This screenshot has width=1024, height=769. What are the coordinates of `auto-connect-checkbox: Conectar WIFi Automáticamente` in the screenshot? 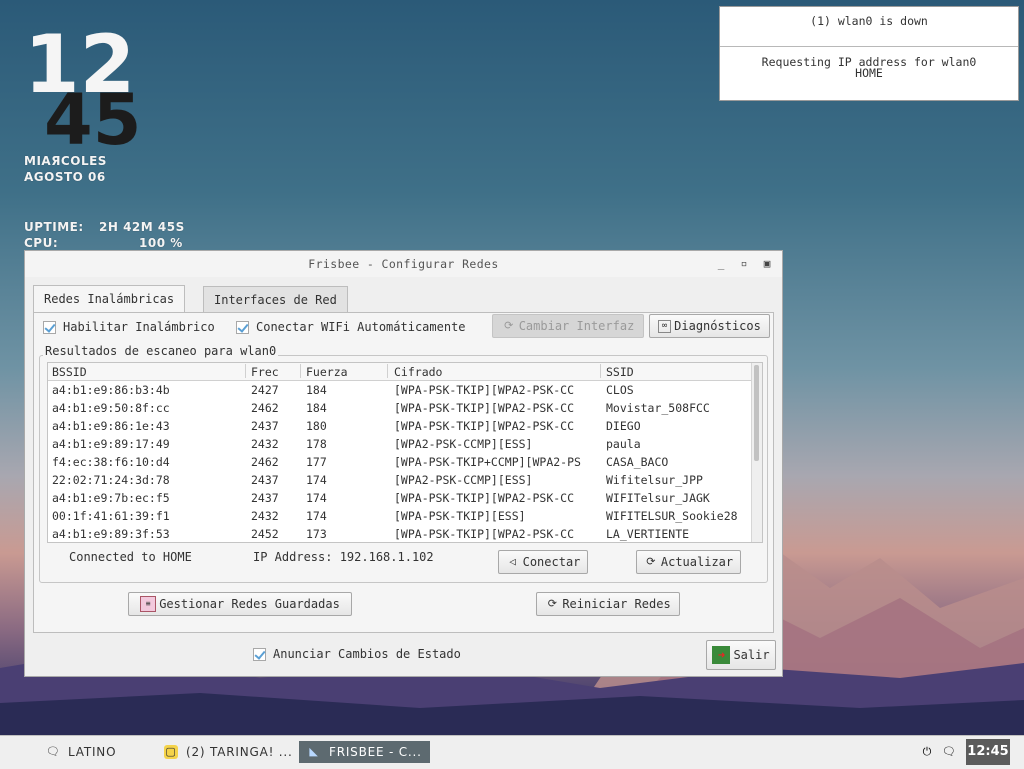 It's located at (351, 327).